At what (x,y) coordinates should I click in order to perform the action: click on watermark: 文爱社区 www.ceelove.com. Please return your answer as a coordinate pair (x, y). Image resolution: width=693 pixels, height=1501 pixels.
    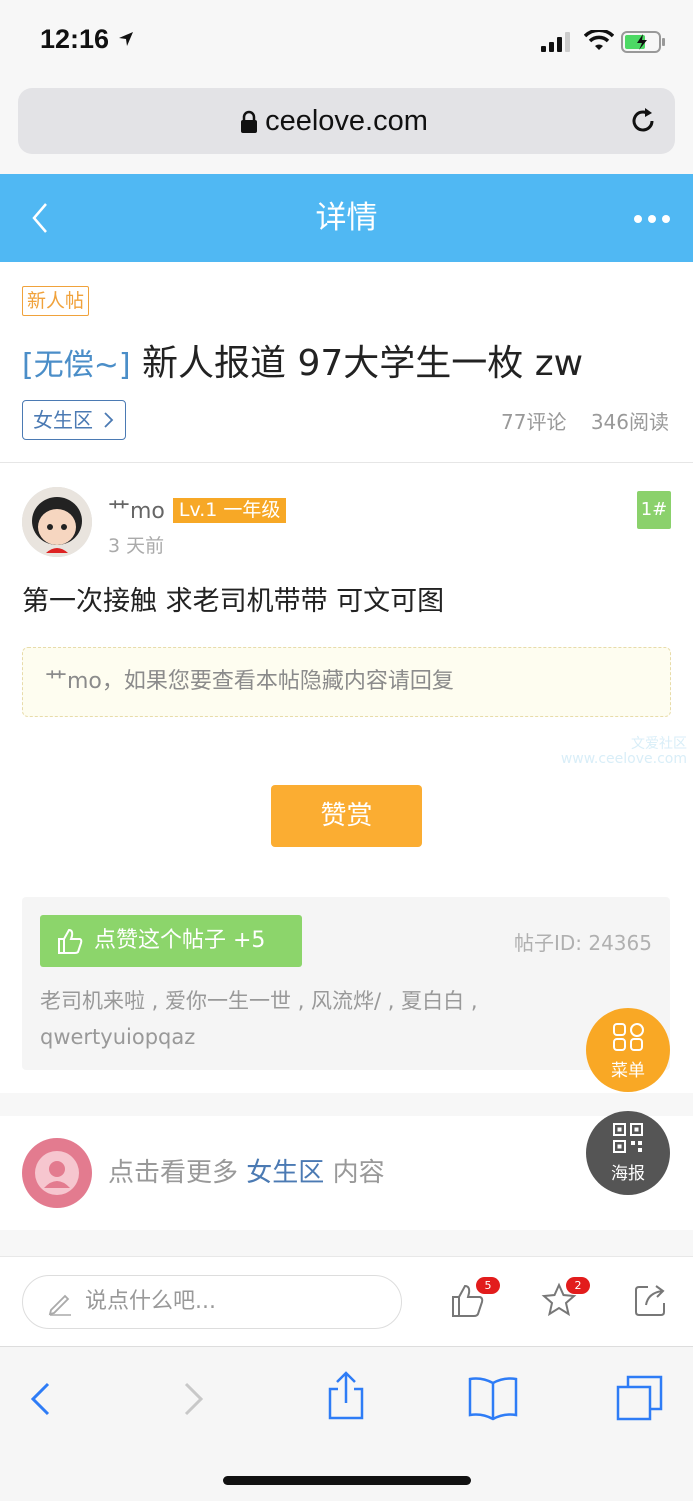
    Looking at the image, I should click on (624, 752).